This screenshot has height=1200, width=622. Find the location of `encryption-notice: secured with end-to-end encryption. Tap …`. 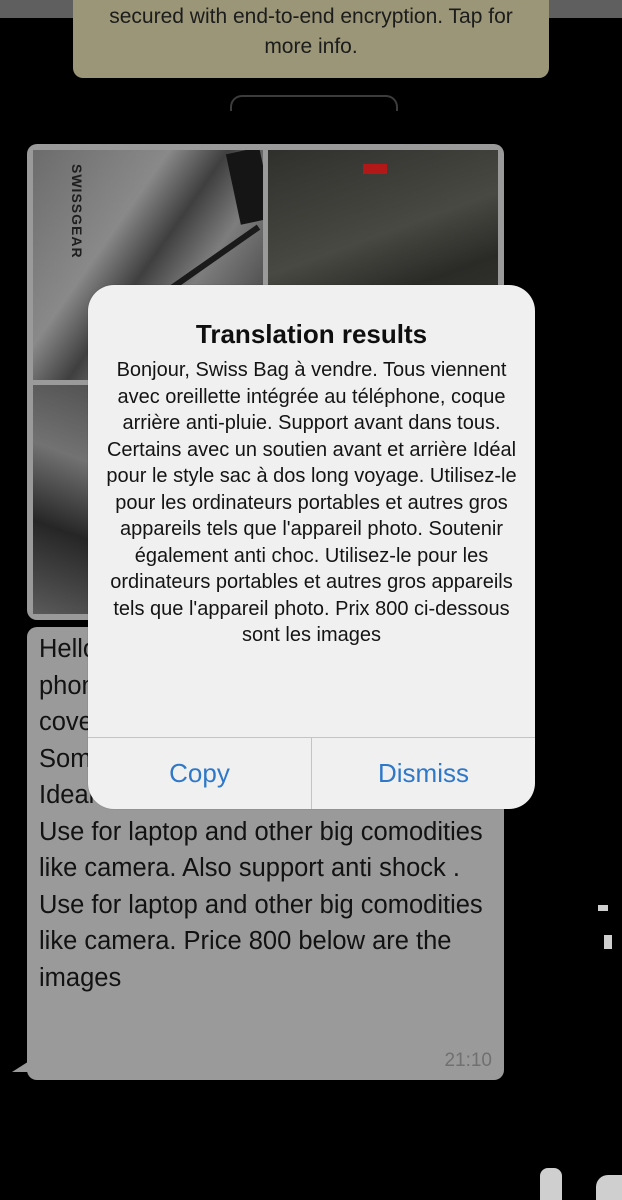

encryption-notice: secured with end-to-end encryption. Tap … is located at coordinates (311, 39).